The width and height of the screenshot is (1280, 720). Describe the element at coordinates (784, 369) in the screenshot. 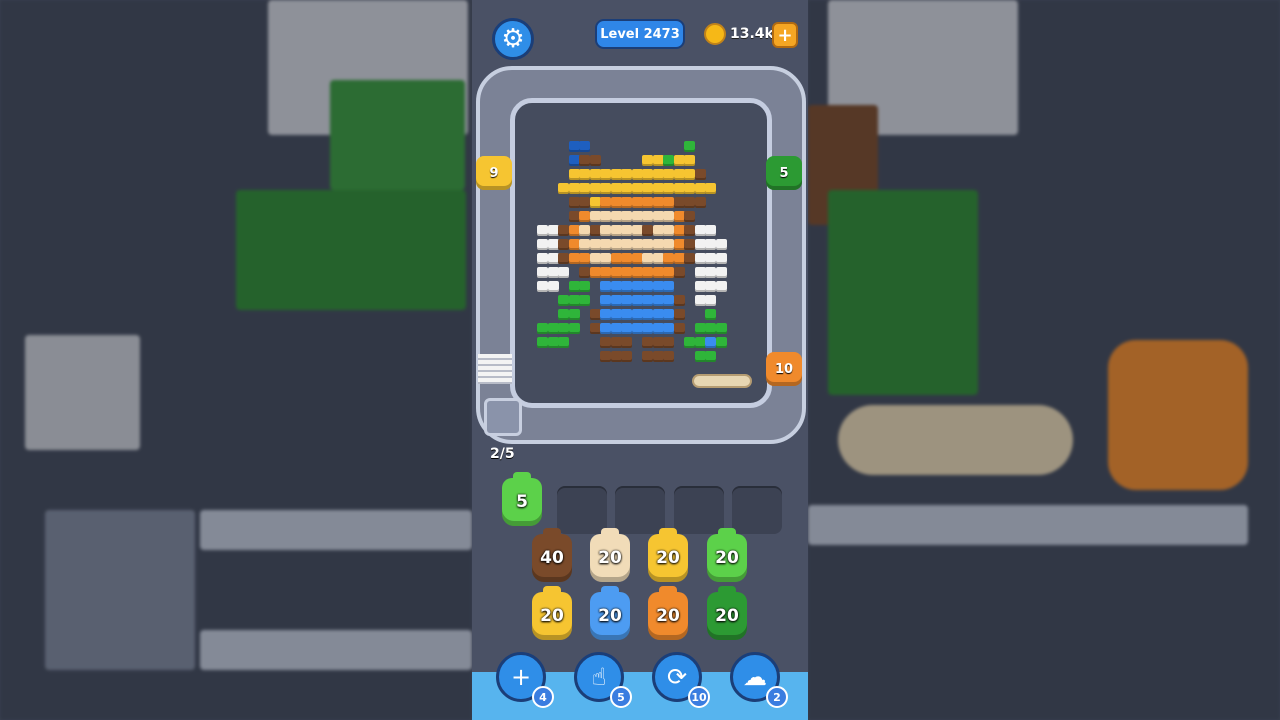

I see `track-shooter-orange: 10` at that location.